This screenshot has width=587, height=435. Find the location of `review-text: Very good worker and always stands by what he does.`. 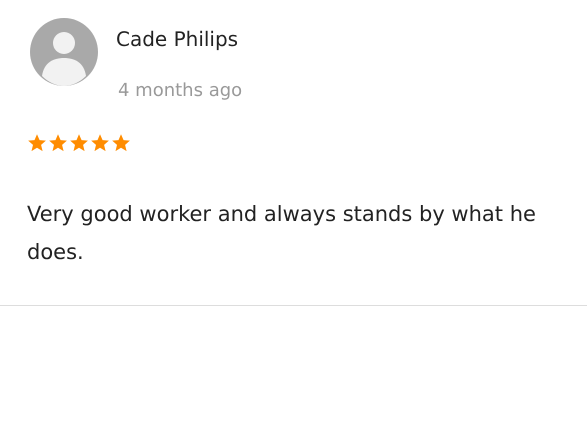

review-text: Very good worker and always stands by what he does. is located at coordinates (282, 233).